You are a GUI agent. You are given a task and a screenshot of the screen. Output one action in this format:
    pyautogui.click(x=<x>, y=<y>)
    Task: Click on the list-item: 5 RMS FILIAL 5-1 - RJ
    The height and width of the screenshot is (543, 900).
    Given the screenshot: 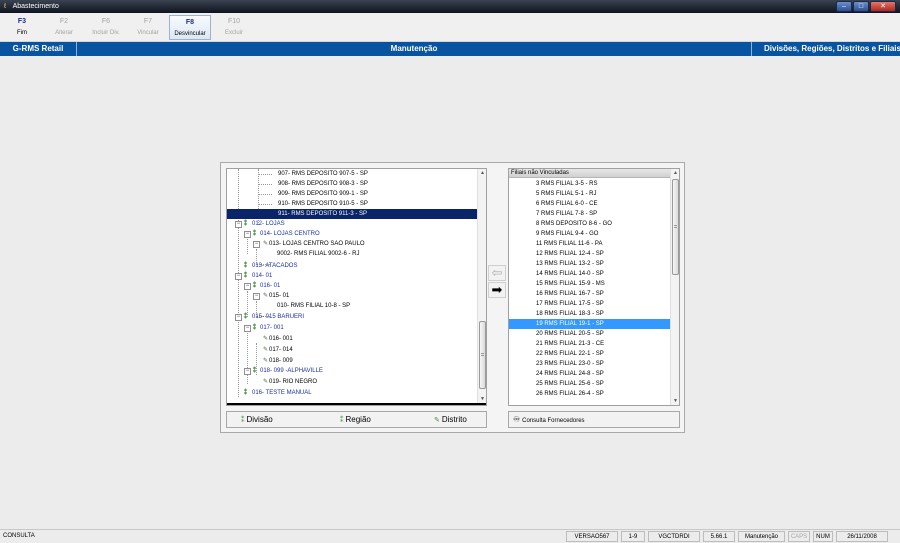 What is the action you would take?
    pyautogui.click(x=589, y=194)
    